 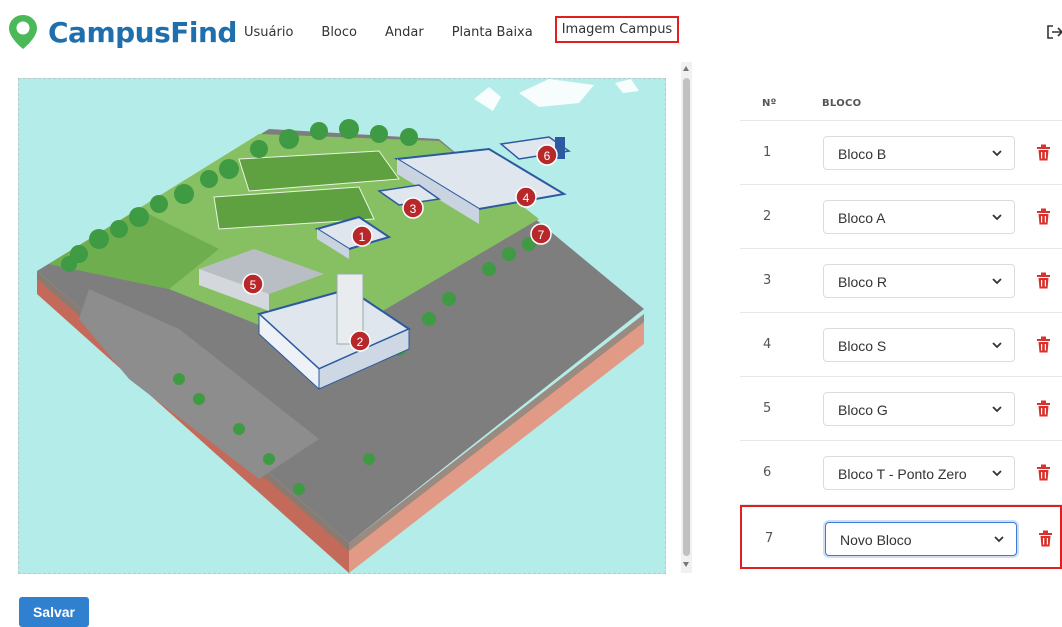 What do you see at coordinates (919, 217) in the screenshot?
I see `block-select: Bloco A` at bounding box center [919, 217].